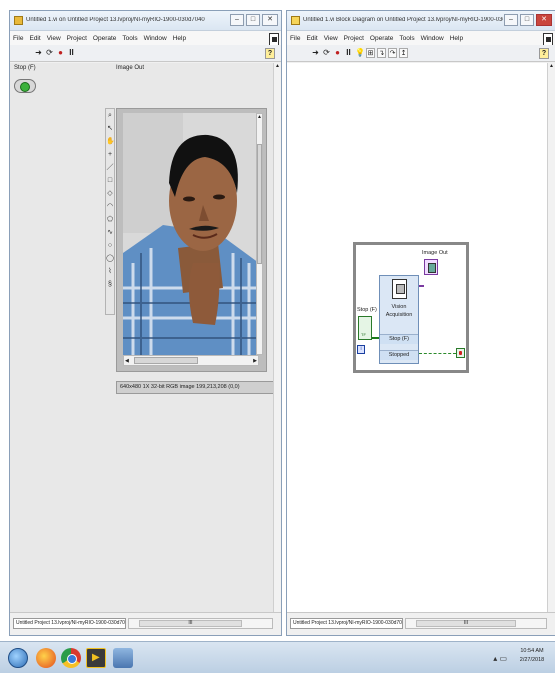 This screenshot has width=555, height=673. Describe the element at coordinates (365, 328) in the screenshot. I see `stop-terminal` at that location.